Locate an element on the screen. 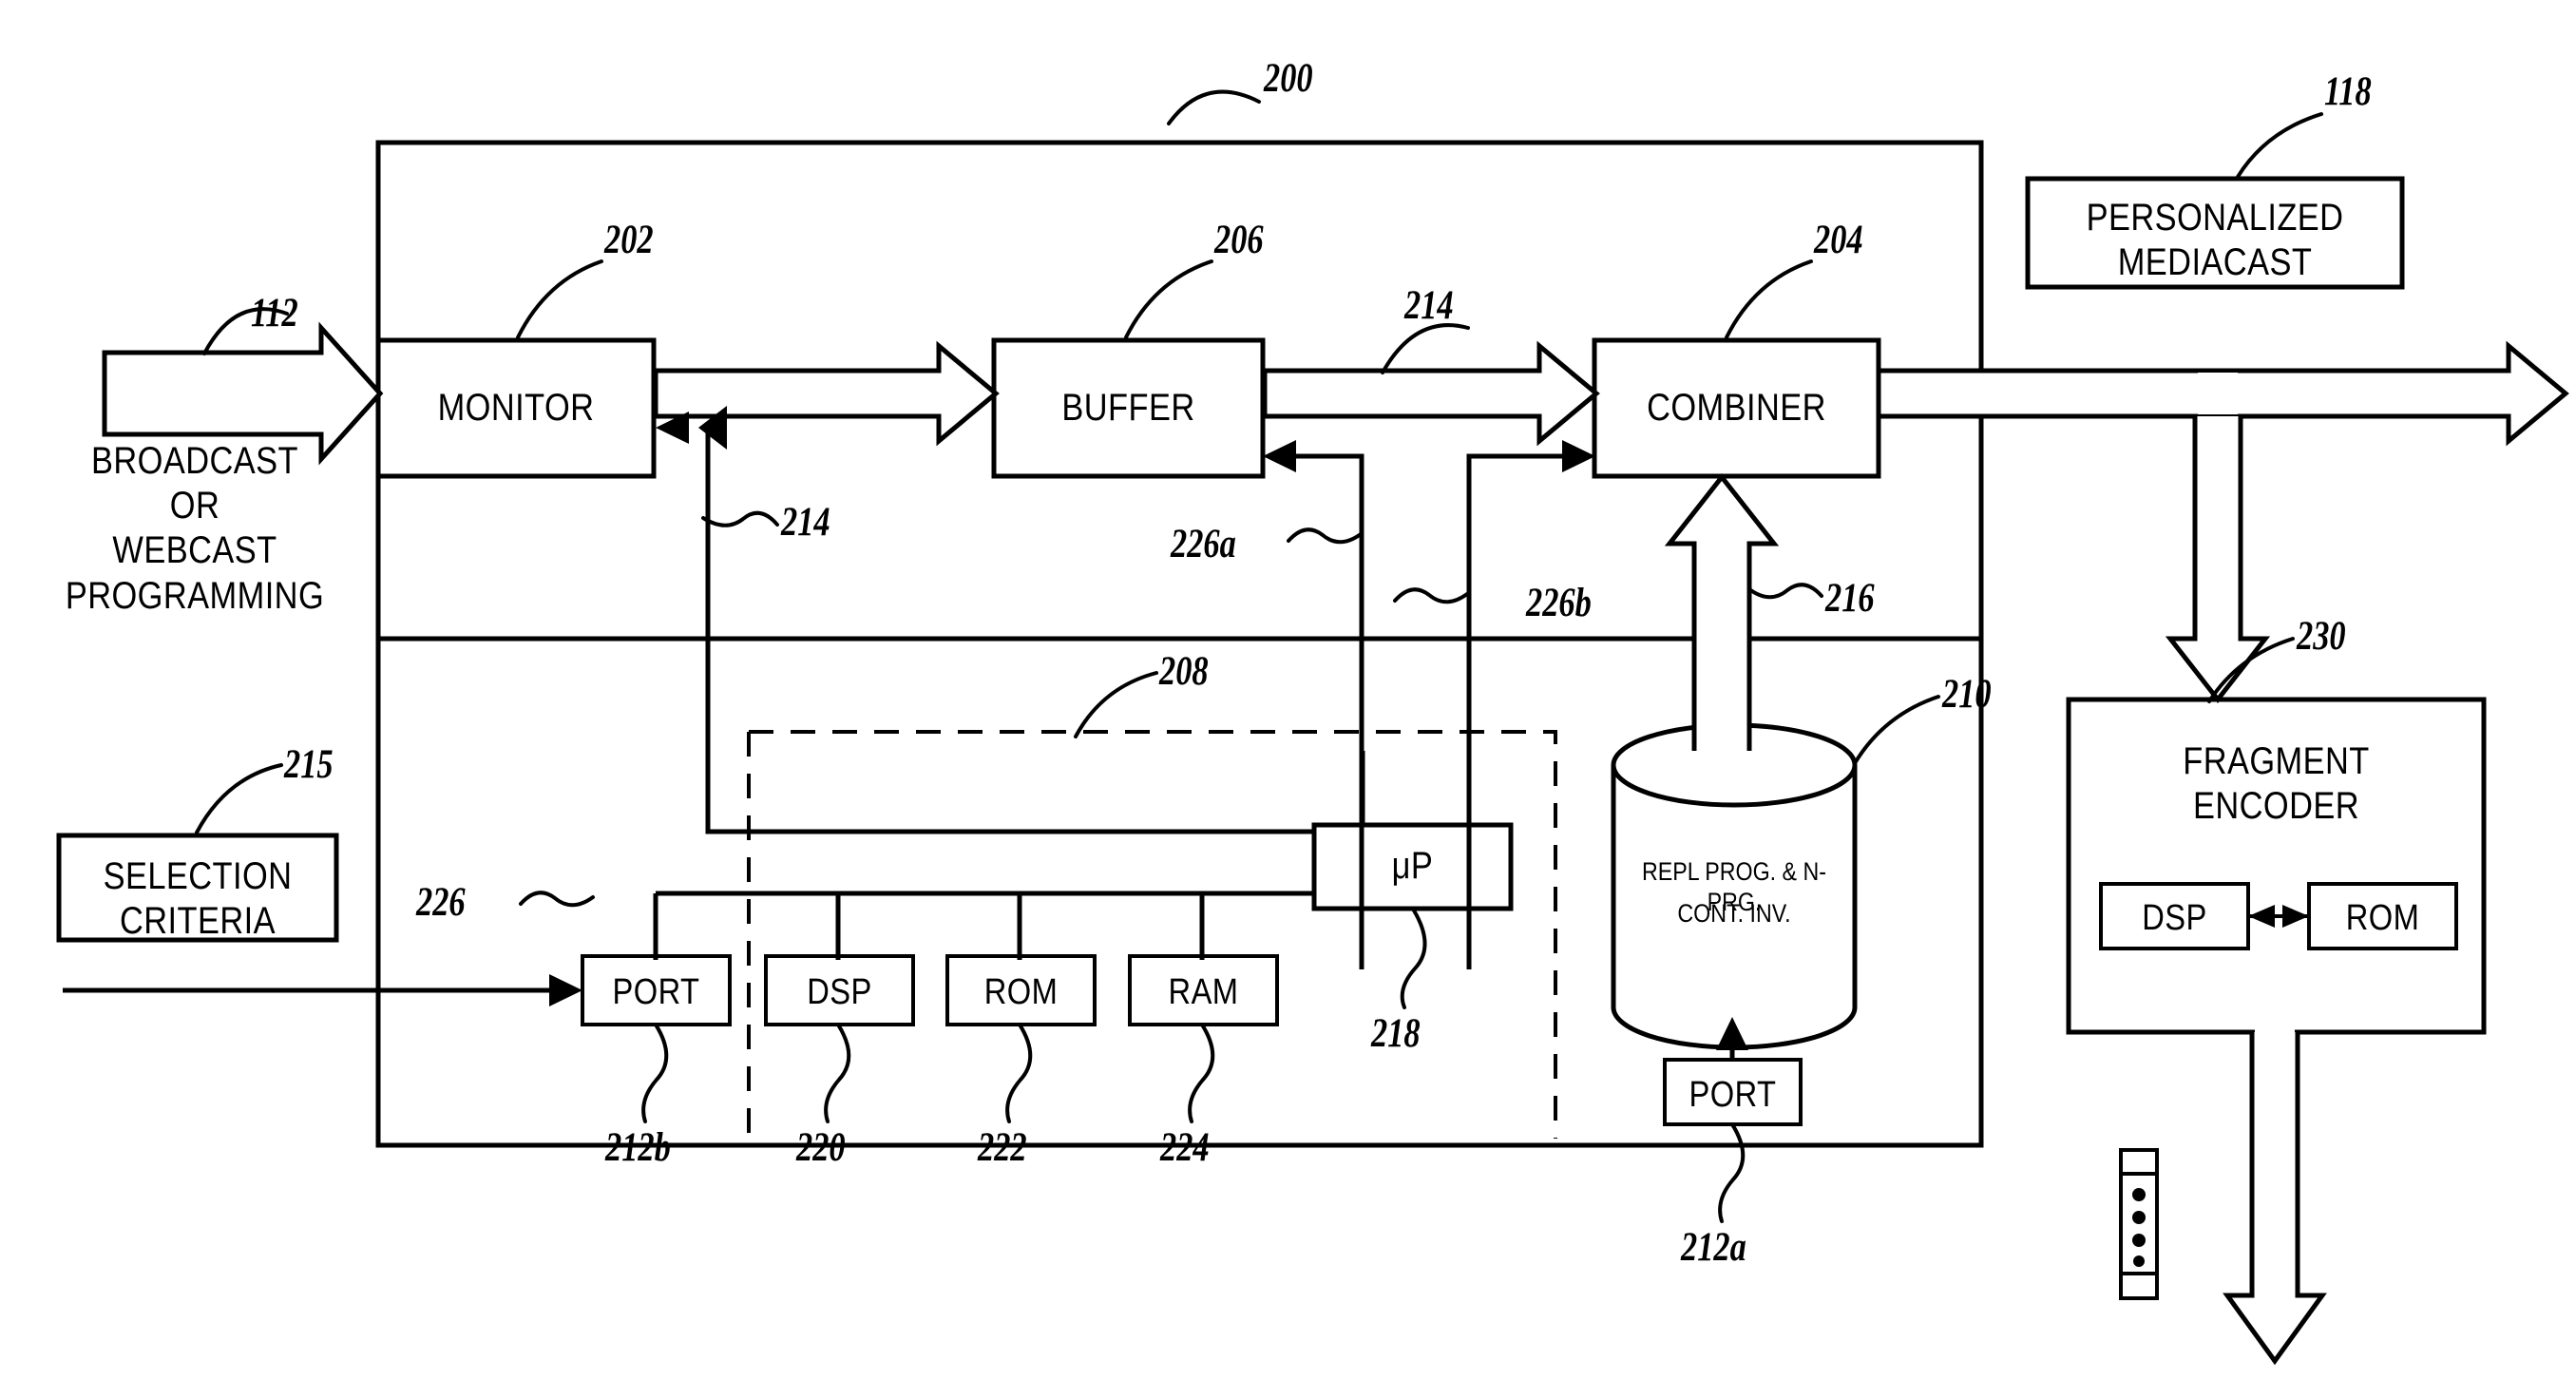  ref-230: 230 is located at coordinates (2321, 636).